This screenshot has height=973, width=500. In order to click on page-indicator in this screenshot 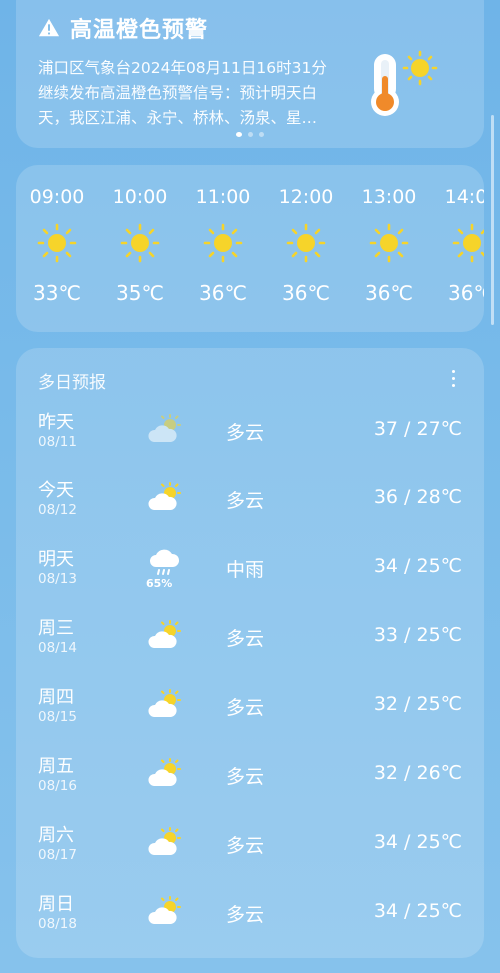, I will do `click(250, 134)`.